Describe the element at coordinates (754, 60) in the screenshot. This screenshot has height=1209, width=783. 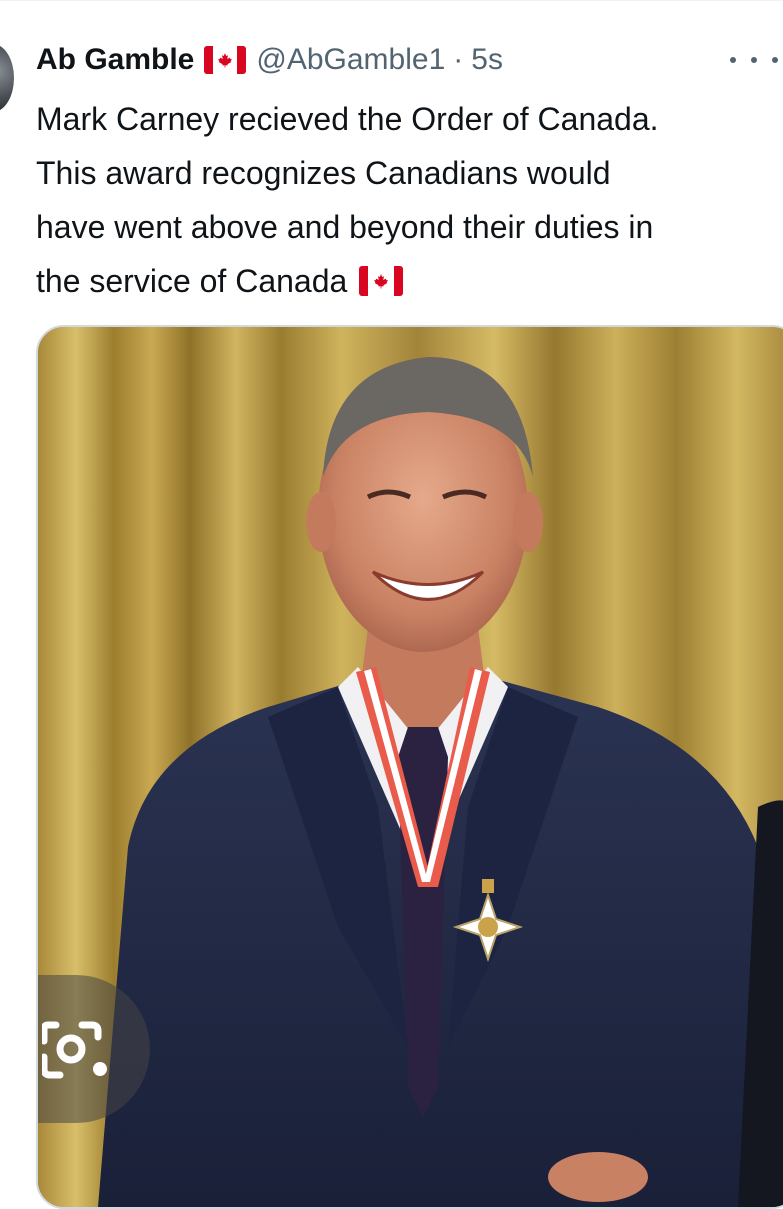
I see `more-options-icon` at that location.